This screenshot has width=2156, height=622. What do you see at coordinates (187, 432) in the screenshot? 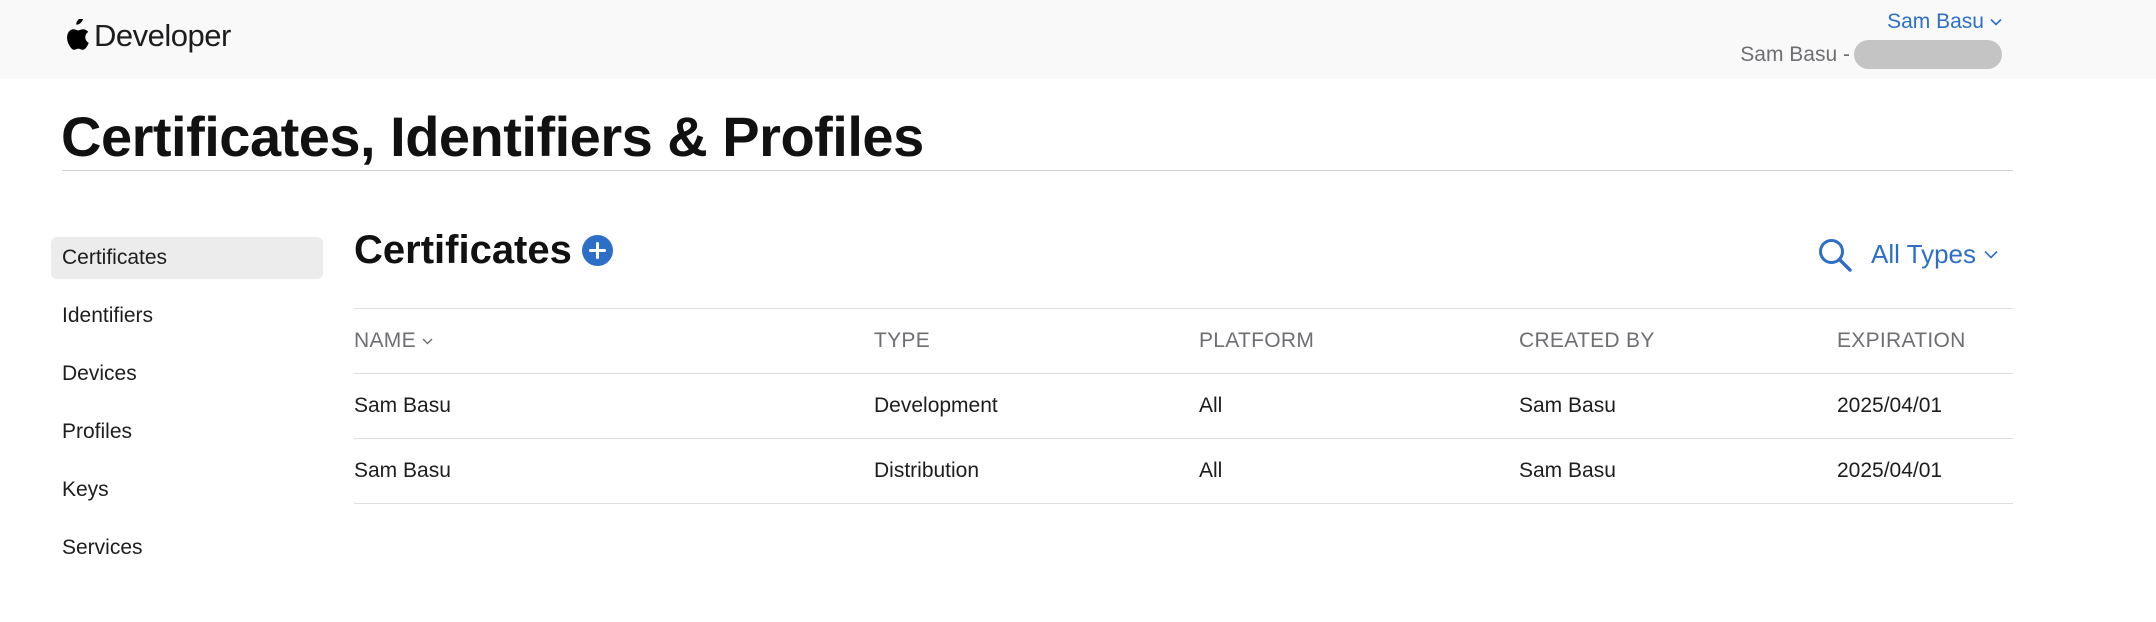
I see `sidebar-item-profiles: Profiles` at bounding box center [187, 432].